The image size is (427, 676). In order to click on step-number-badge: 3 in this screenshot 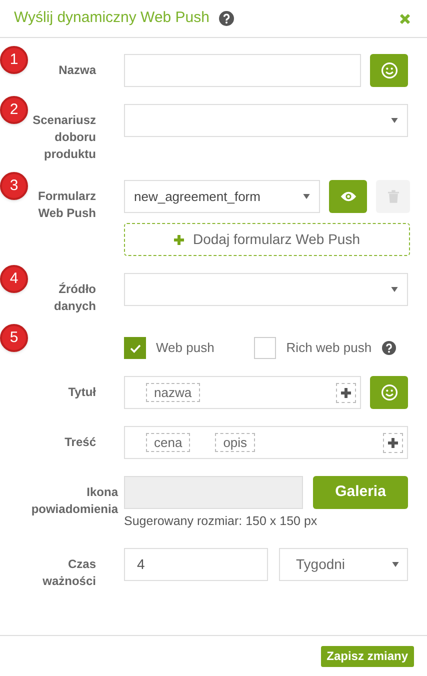, I will do `click(14, 186)`.